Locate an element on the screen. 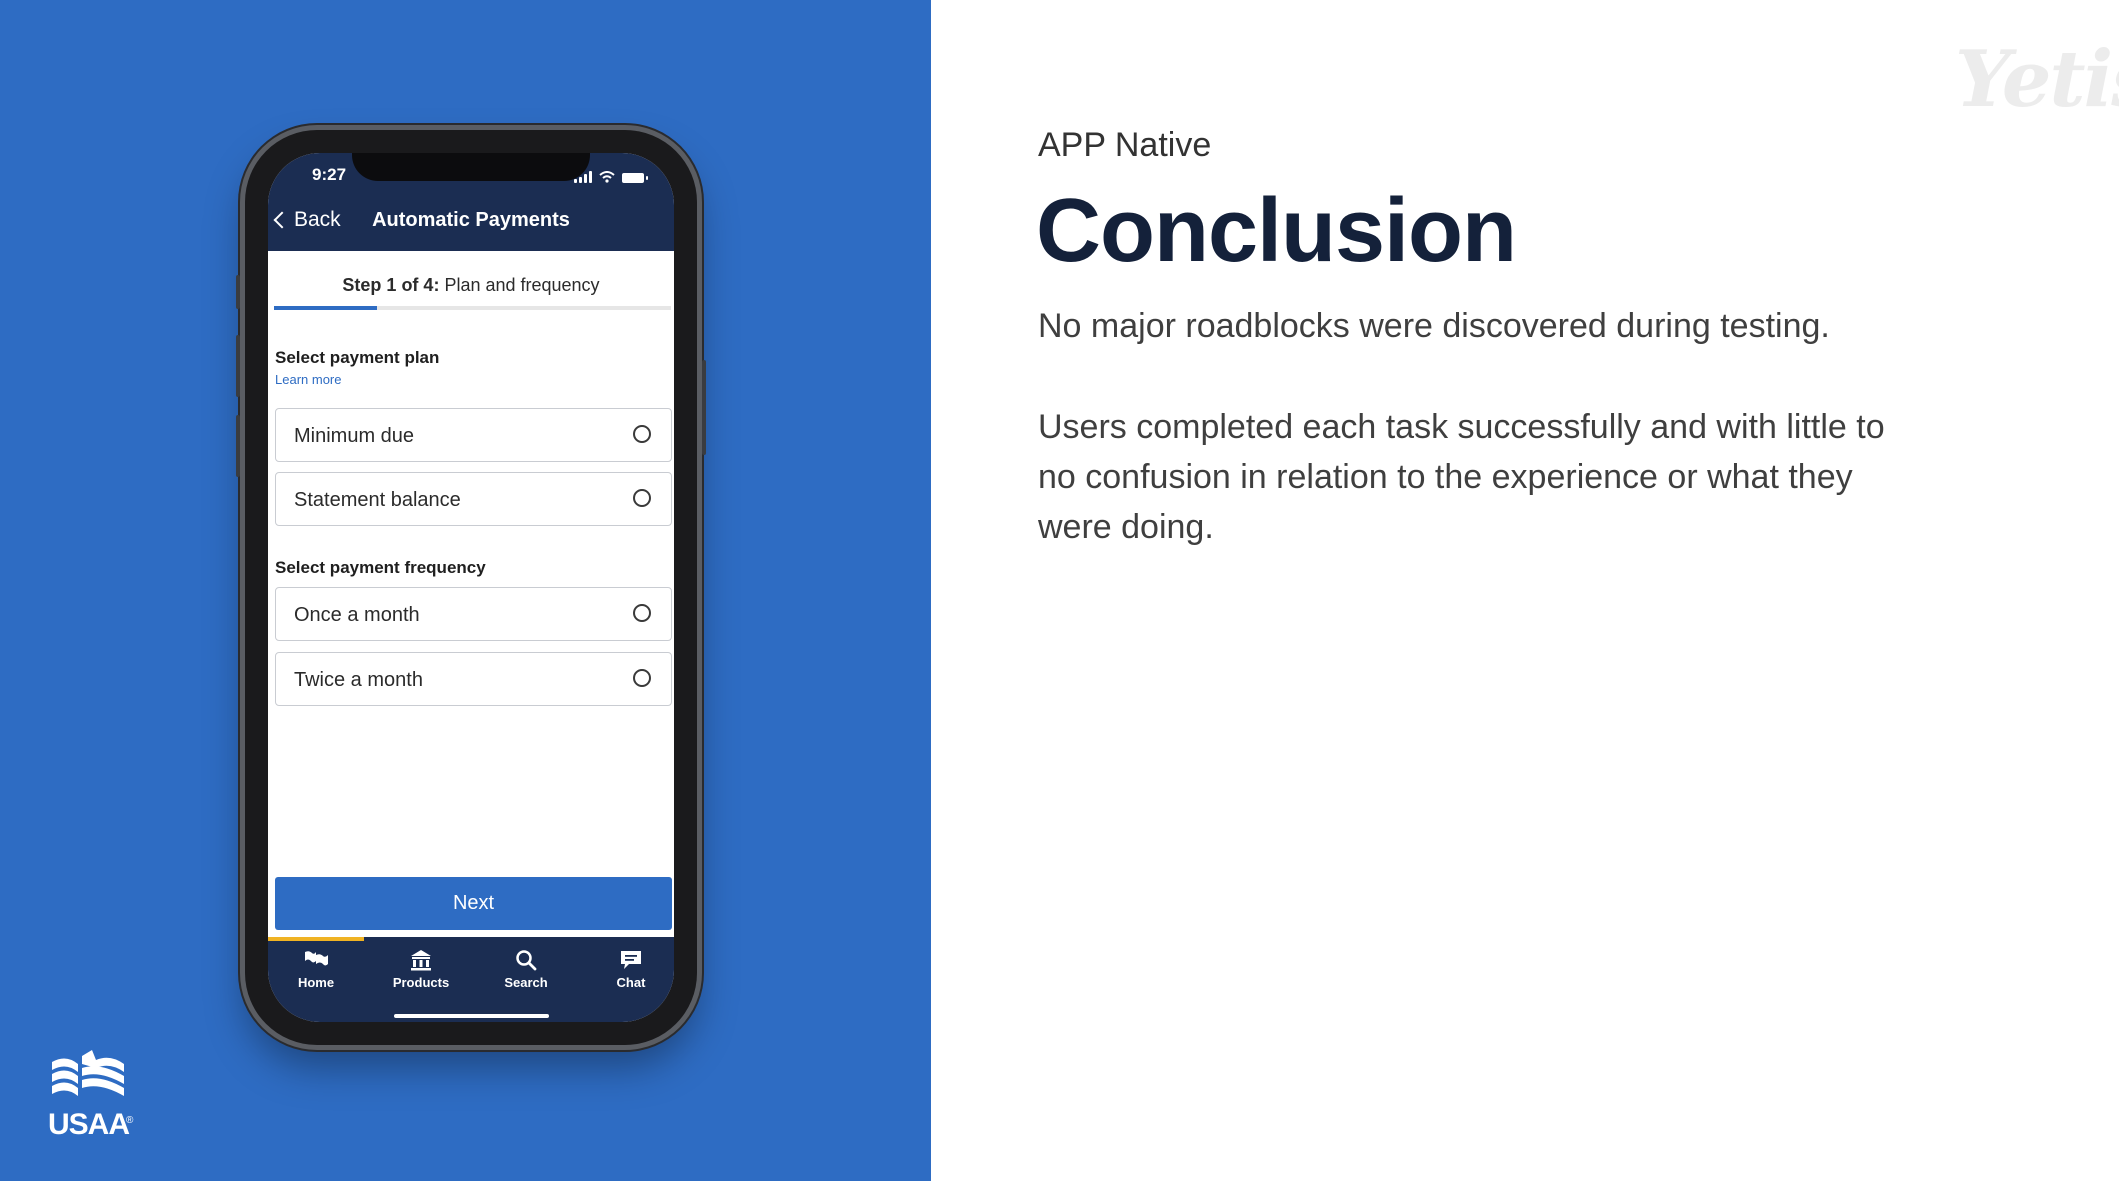 The width and height of the screenshot is (2119, 1181). battery-icon is located at coordinates (635, 178).